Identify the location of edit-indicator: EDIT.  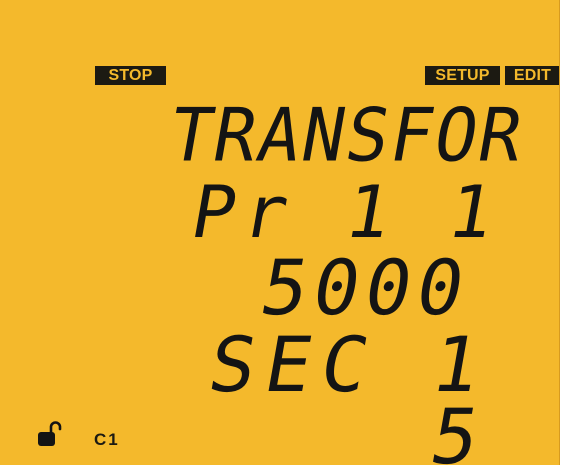
(532, 75).